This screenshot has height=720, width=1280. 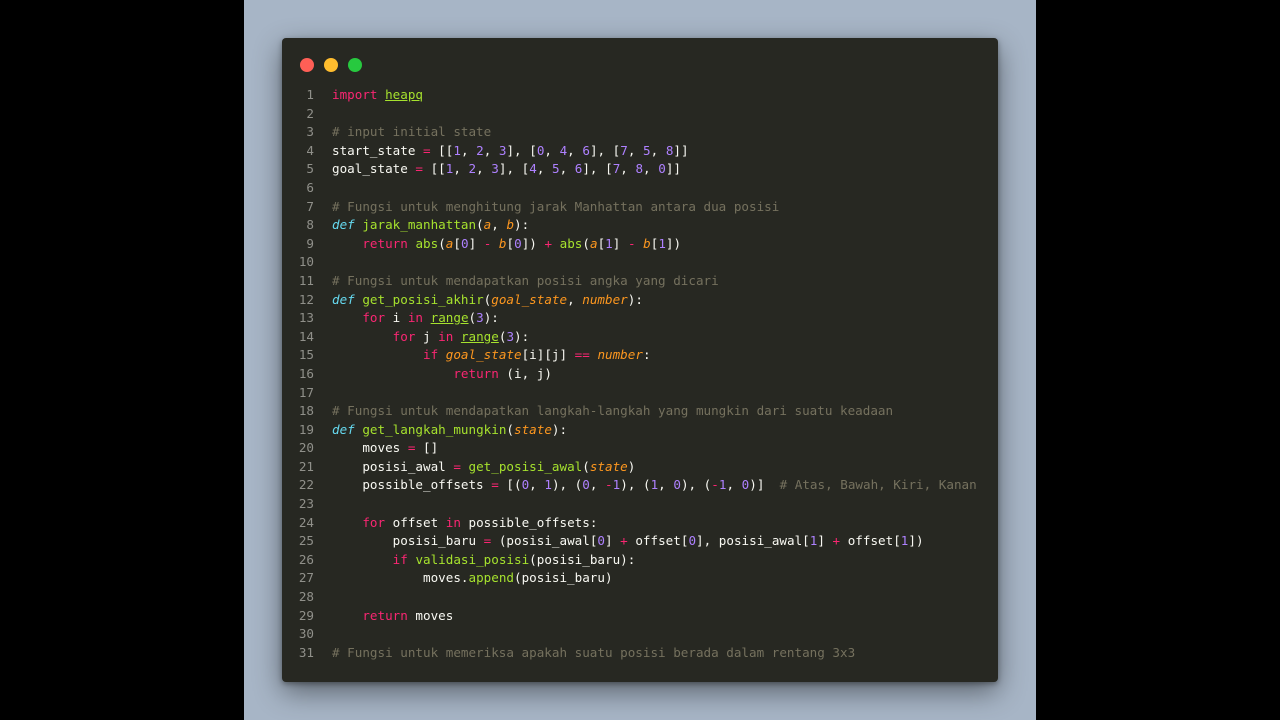 What do you see at coordinates (529, 522) in the screenshot?
I see `code-token: possible_offsets:` at bounding box center [529, 522].